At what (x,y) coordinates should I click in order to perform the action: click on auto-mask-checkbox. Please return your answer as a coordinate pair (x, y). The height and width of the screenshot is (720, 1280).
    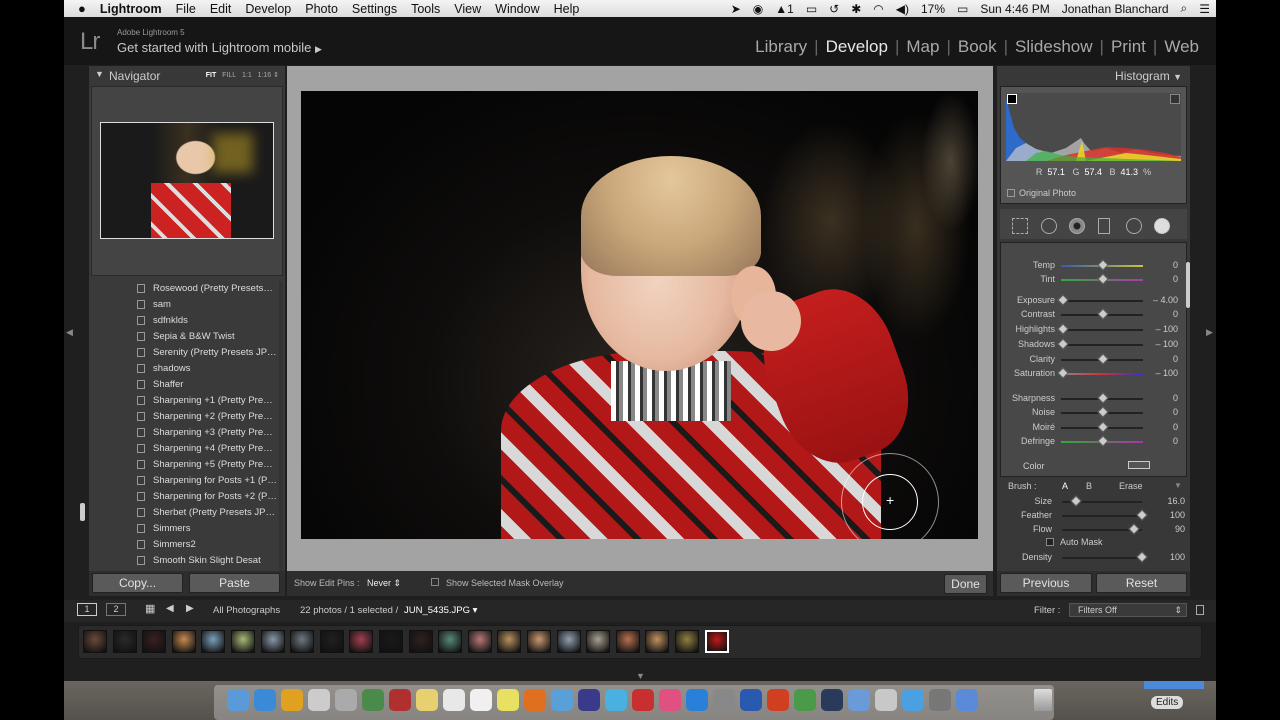
    Looking at the image, I should click on (1050, 542).